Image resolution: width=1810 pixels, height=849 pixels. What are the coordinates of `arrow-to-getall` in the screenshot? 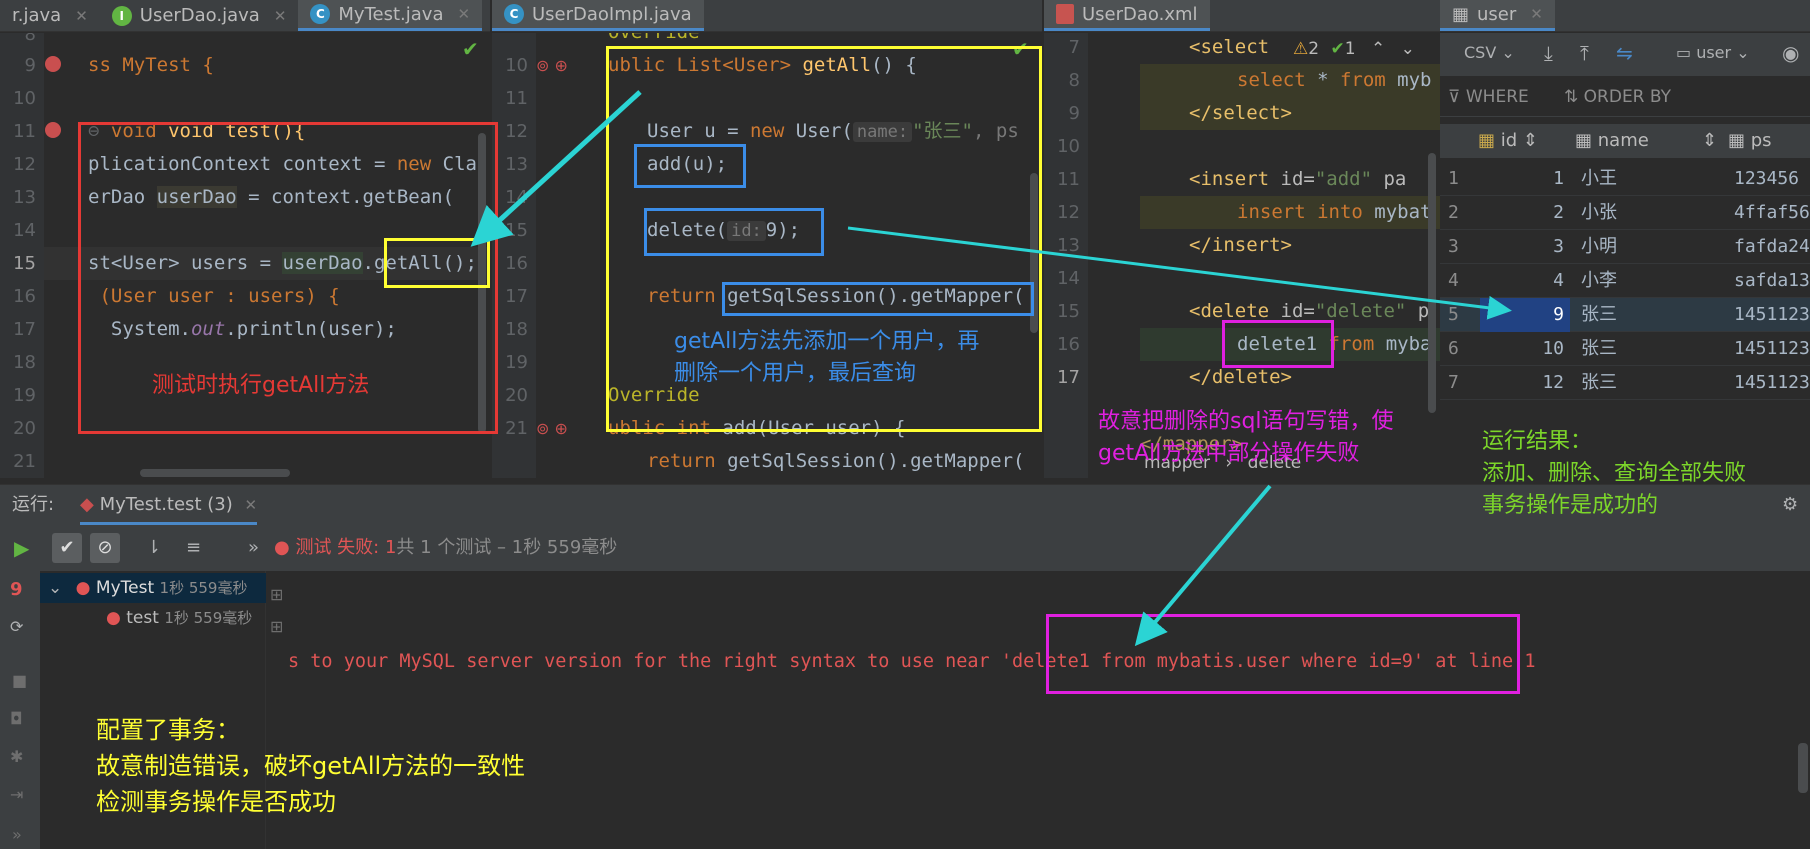 It's located at (556, 168).